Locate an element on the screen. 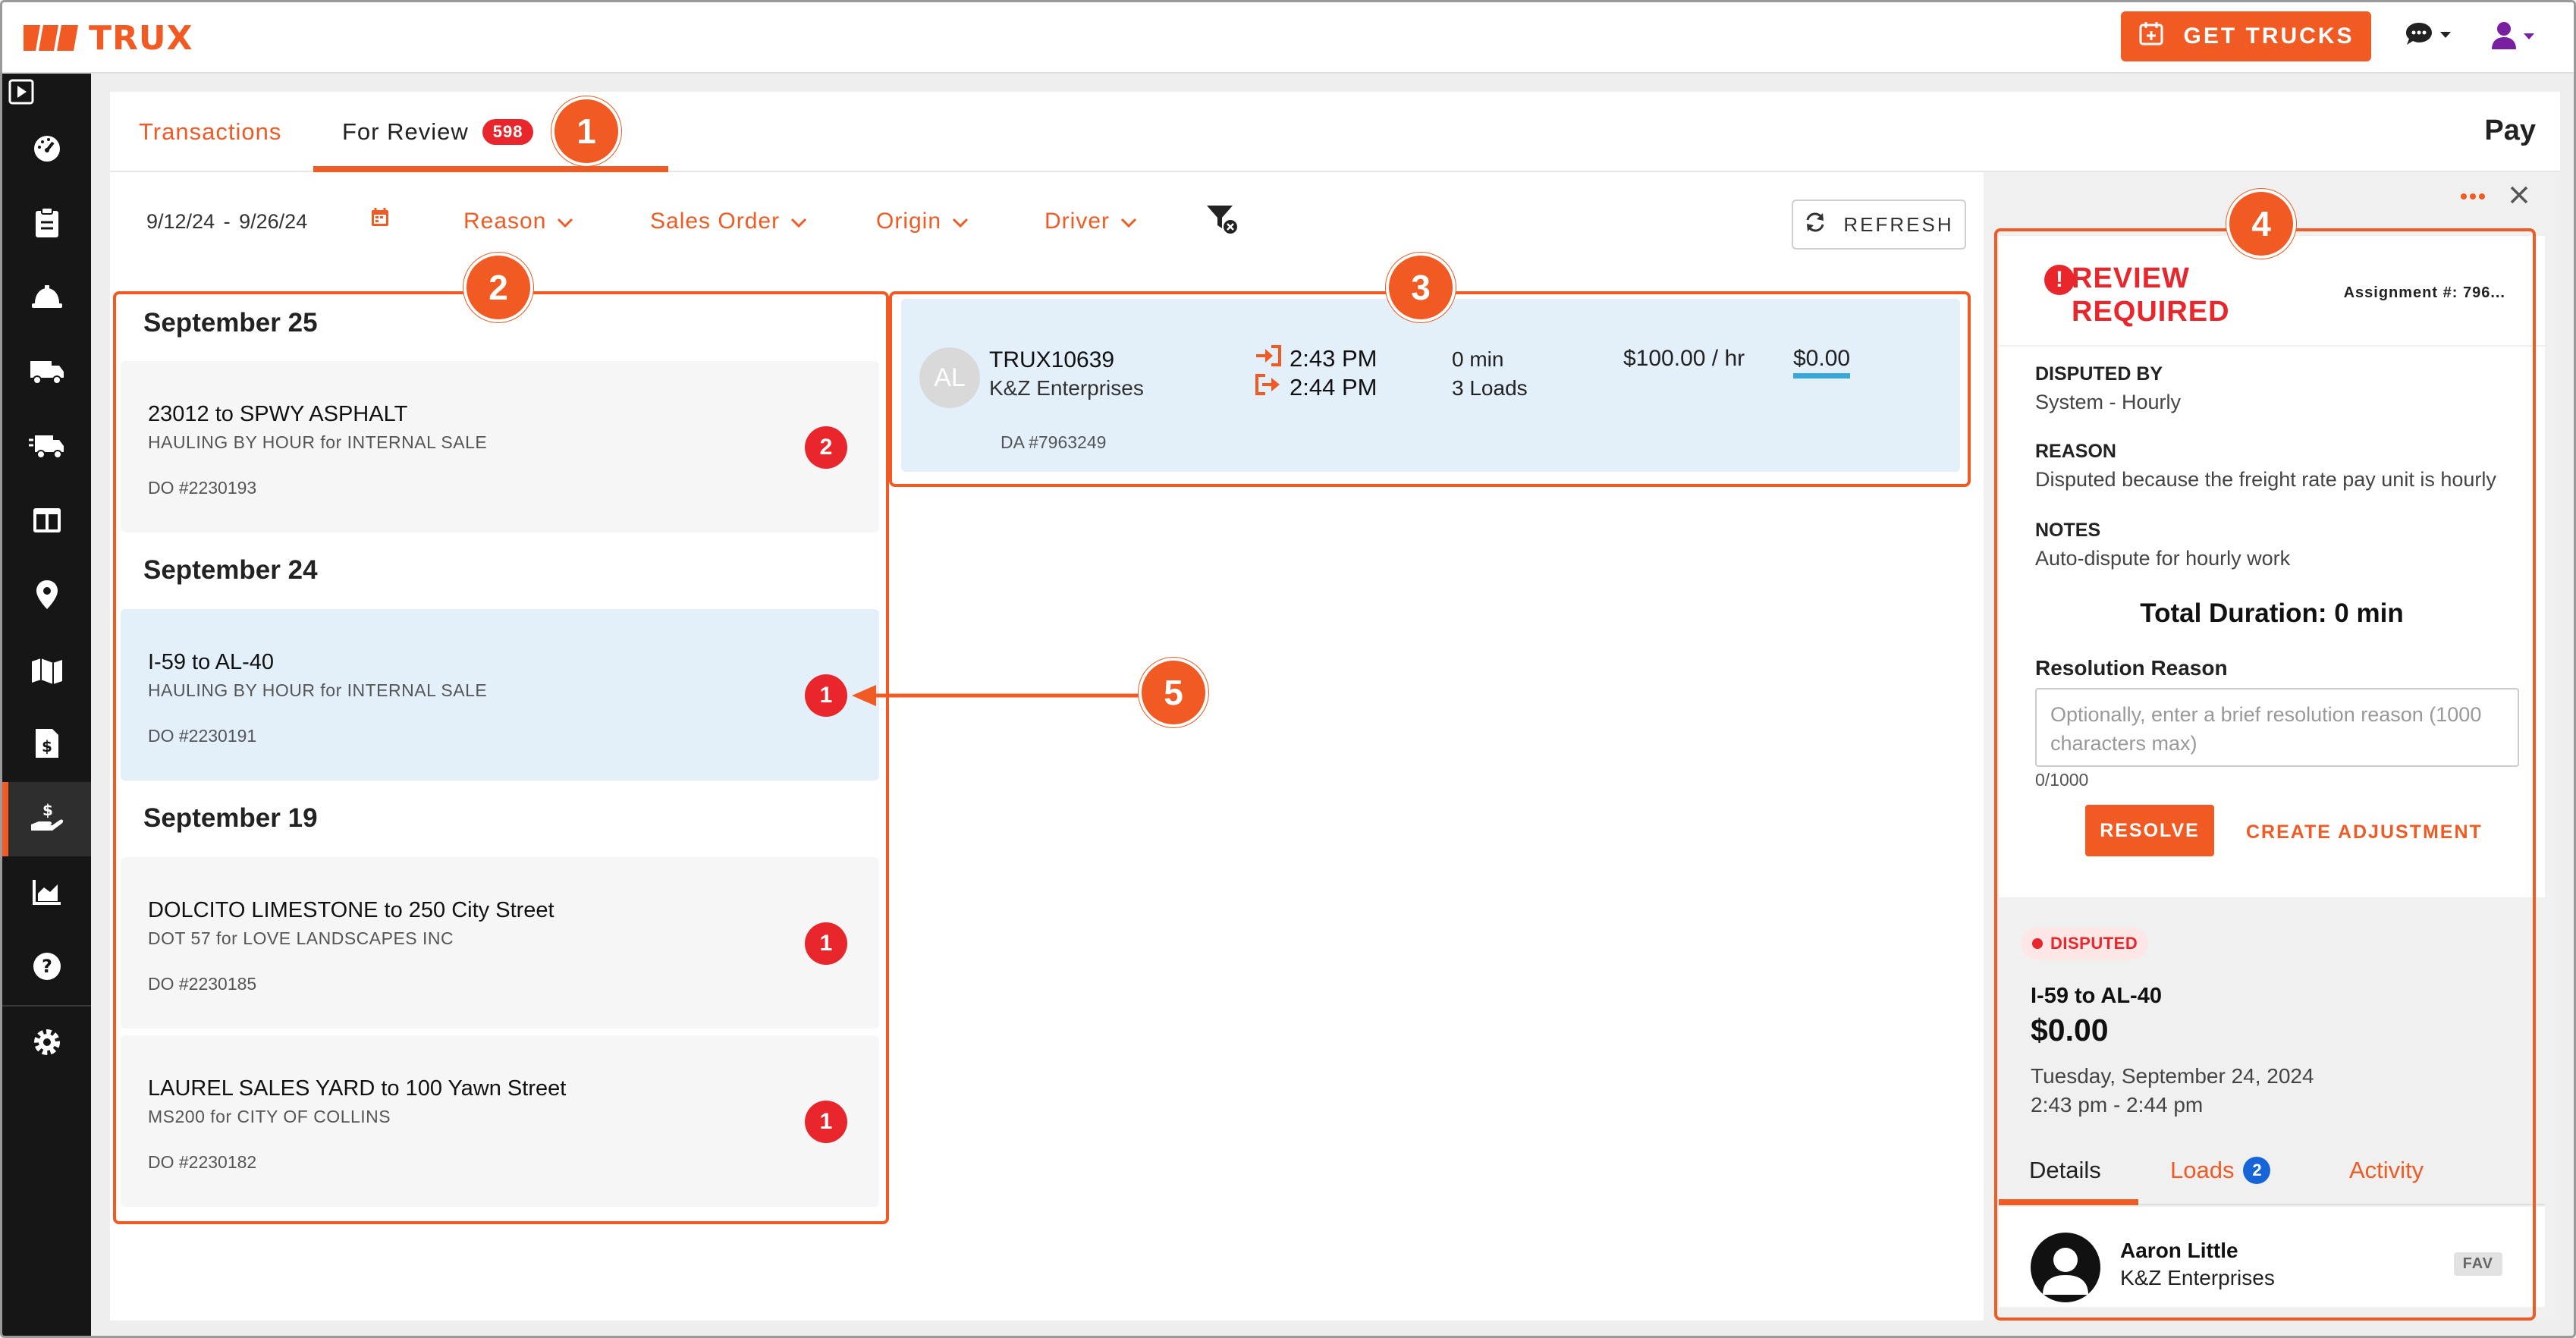 The width and height of the screenshot is (2576, 1338). clear-filters-button is located at coordinates (1222, 222).